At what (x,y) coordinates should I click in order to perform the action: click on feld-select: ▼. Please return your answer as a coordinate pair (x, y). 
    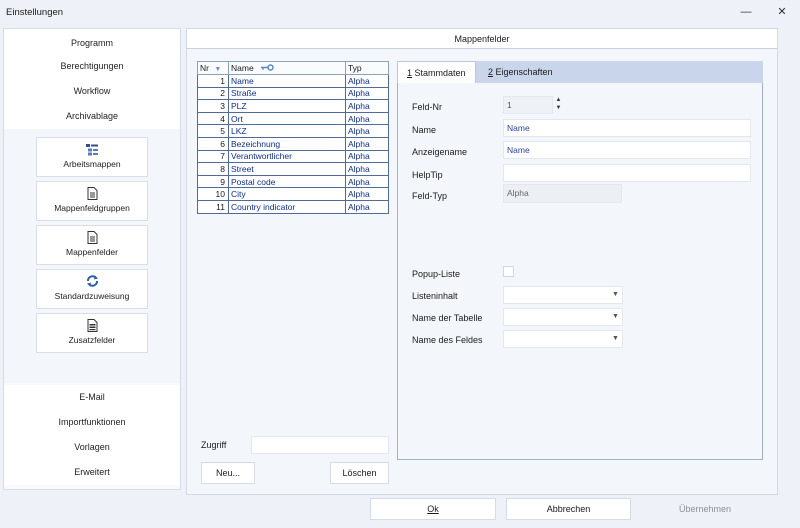
    Looking at the image, I should click on (563, 339).